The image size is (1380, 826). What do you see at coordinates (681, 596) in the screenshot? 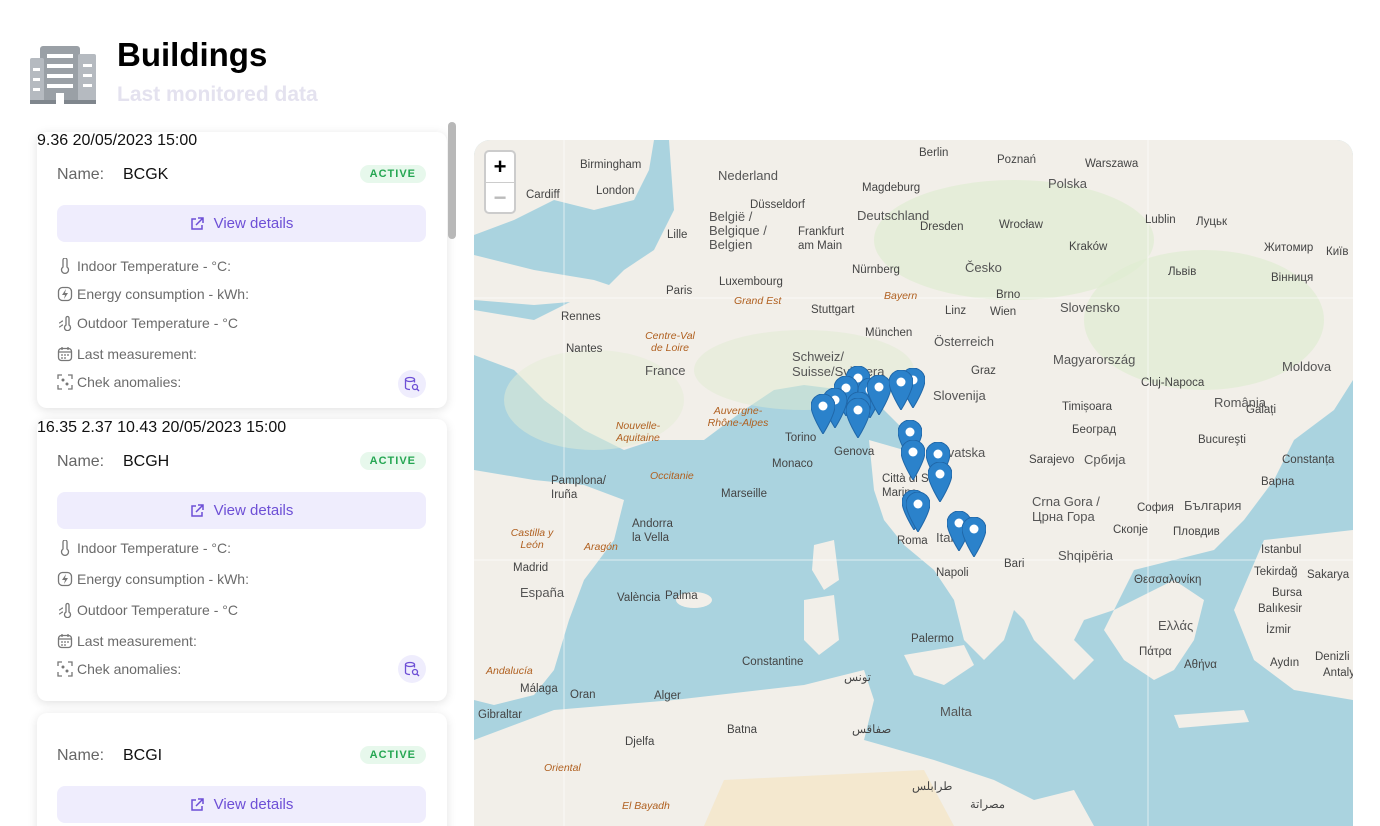
I see `map-label: Palma` at bounding box center [681, 596].